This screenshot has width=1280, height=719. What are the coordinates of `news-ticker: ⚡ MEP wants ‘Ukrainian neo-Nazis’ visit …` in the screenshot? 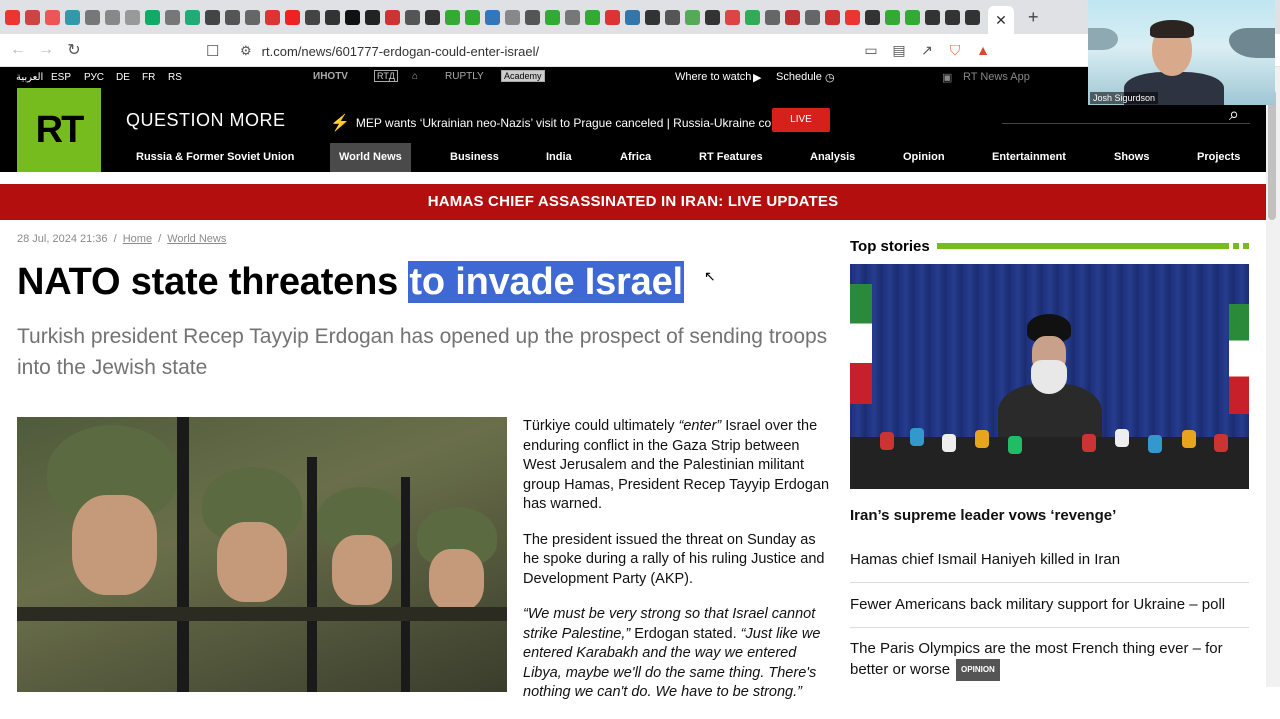 It's located at (563, 123).